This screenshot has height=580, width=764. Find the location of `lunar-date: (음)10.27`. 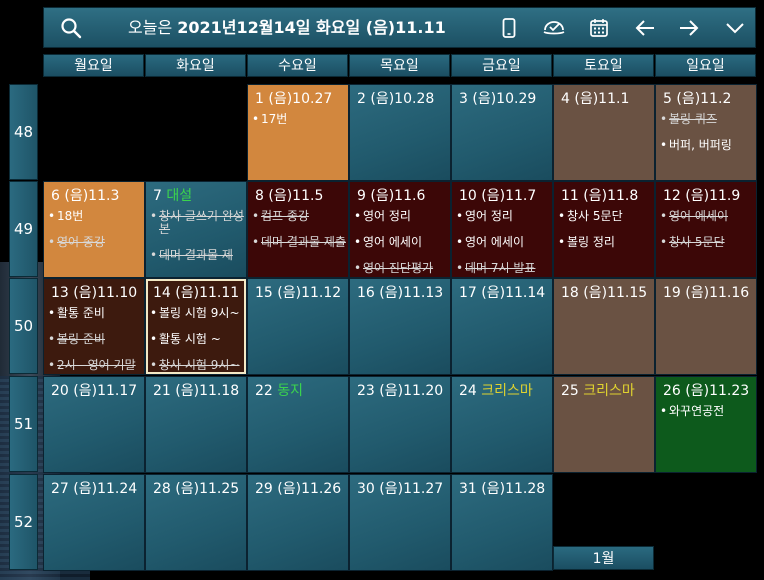

lunar-date: (음)10.27 is located at coordinates (300, 99).